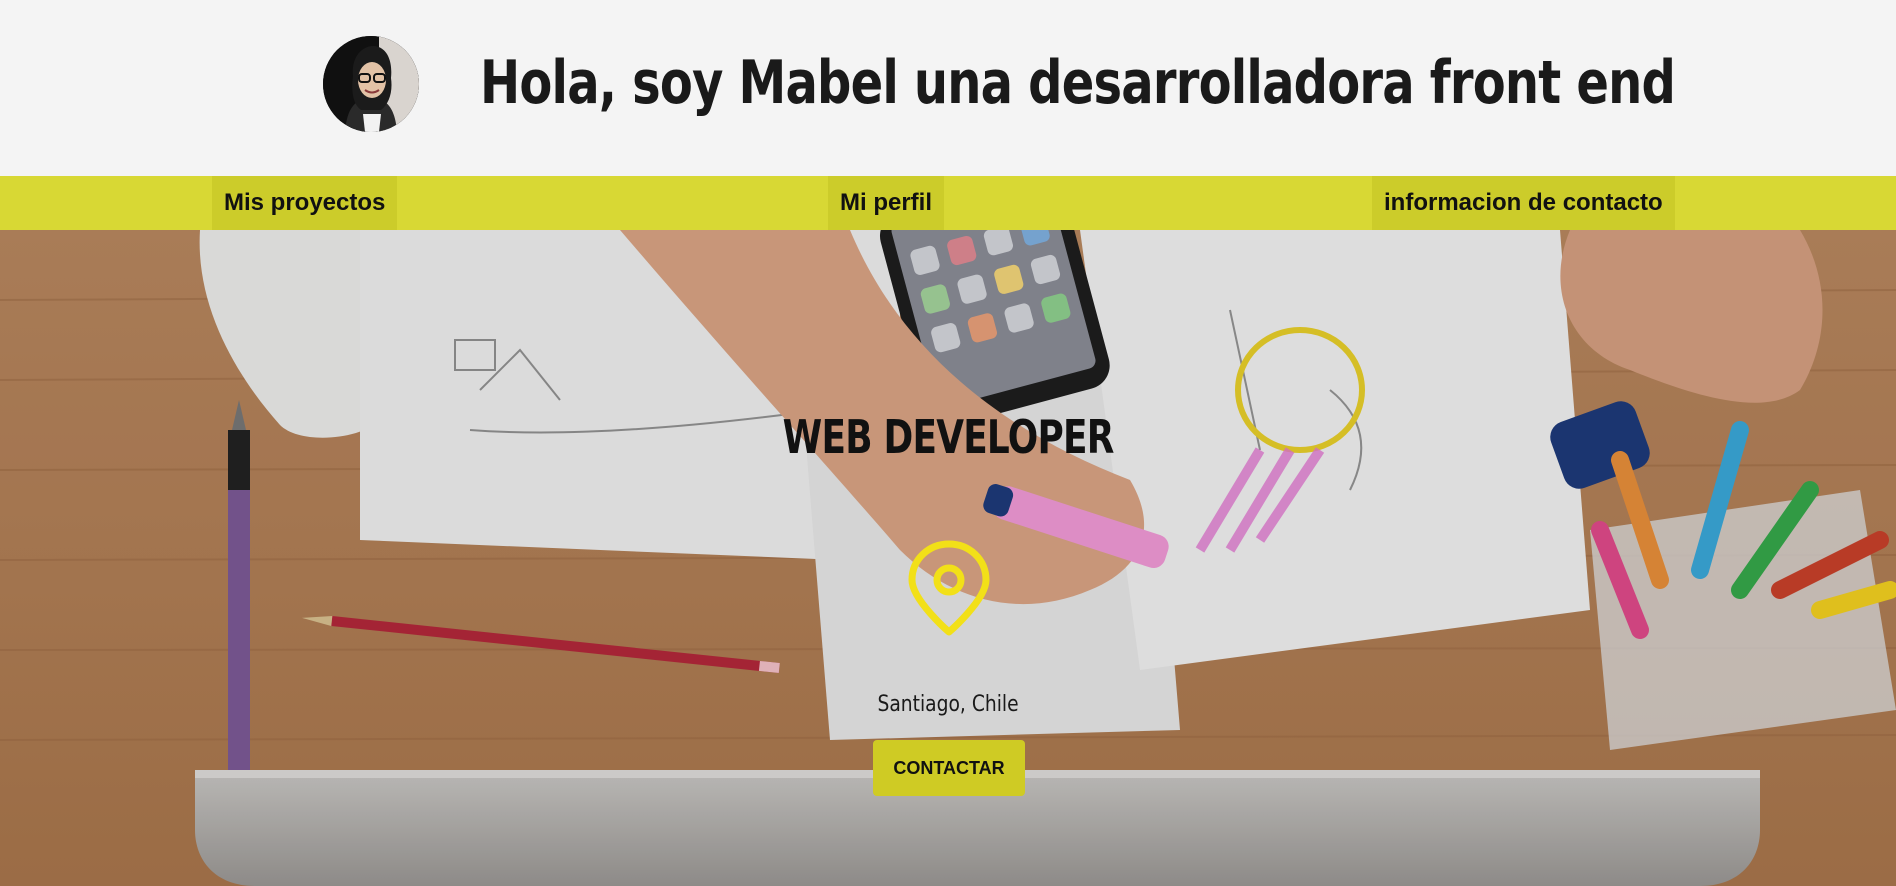  I want to click on hero-title-text: WEB DEVELOPER, so click(948, 437).